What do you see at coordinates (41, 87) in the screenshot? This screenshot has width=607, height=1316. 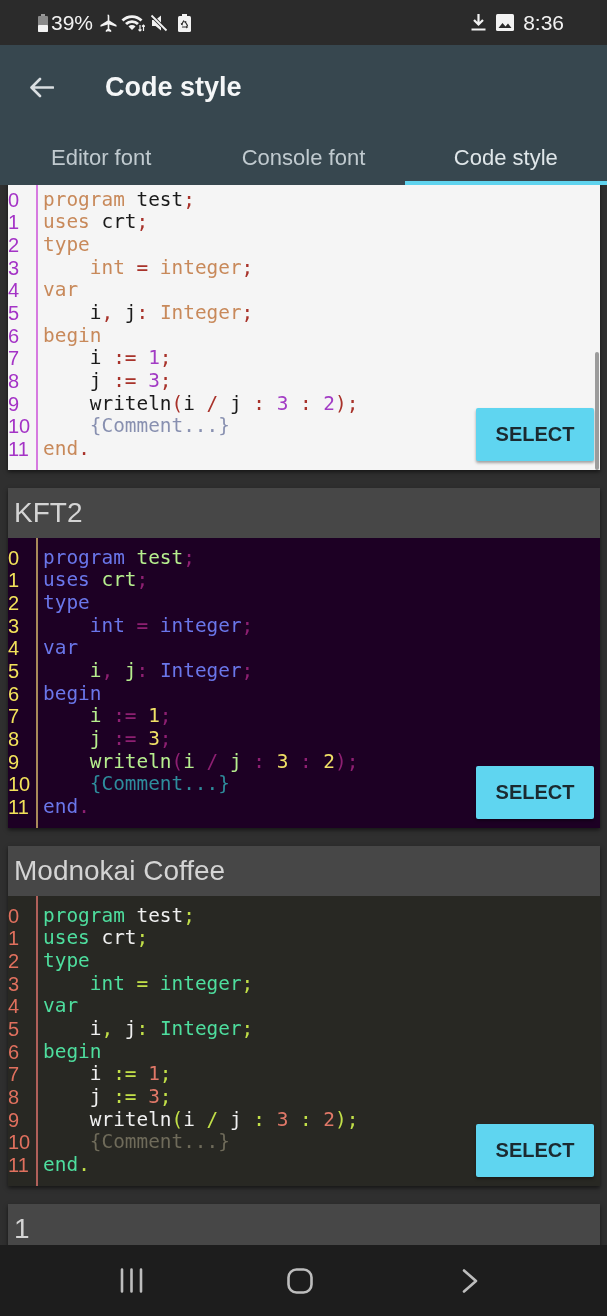 I see `back-arrow-icon` at bounding box center [41, 87].